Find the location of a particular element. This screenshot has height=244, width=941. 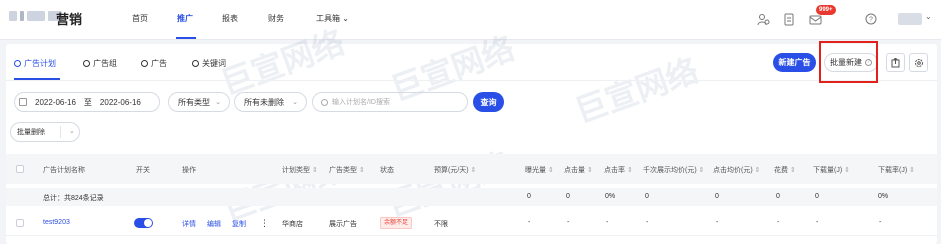

date-start: 2022-06-16 is located at coordinates (55, 102).